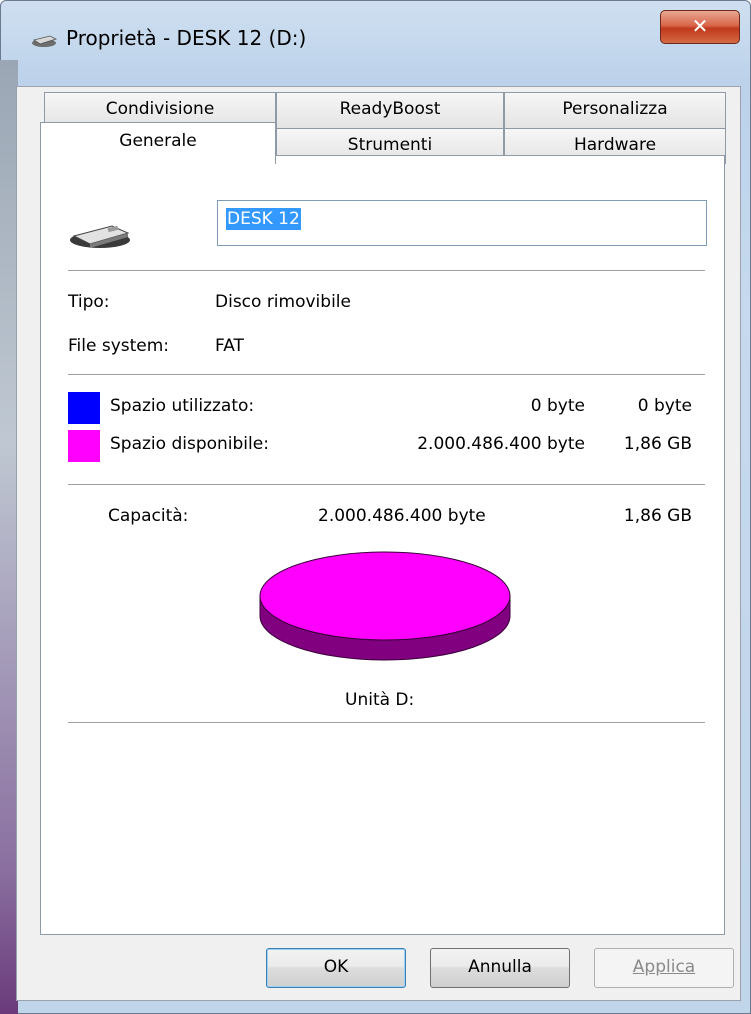 This screenshot has height=1014, width=751. What do you see at coordinates (89, 302) in the screenshot?
I see `type-label: Tipo:` at bounding box center [89, 302].